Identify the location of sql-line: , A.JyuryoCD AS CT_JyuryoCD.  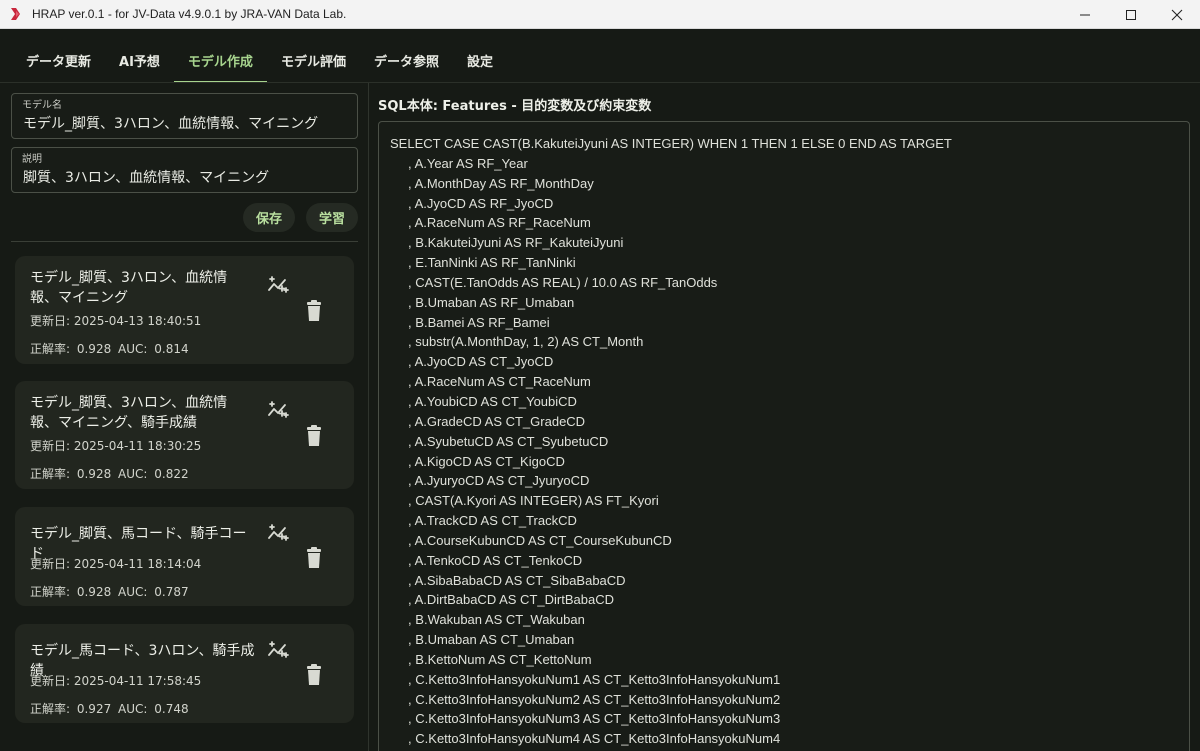
(490, 481).